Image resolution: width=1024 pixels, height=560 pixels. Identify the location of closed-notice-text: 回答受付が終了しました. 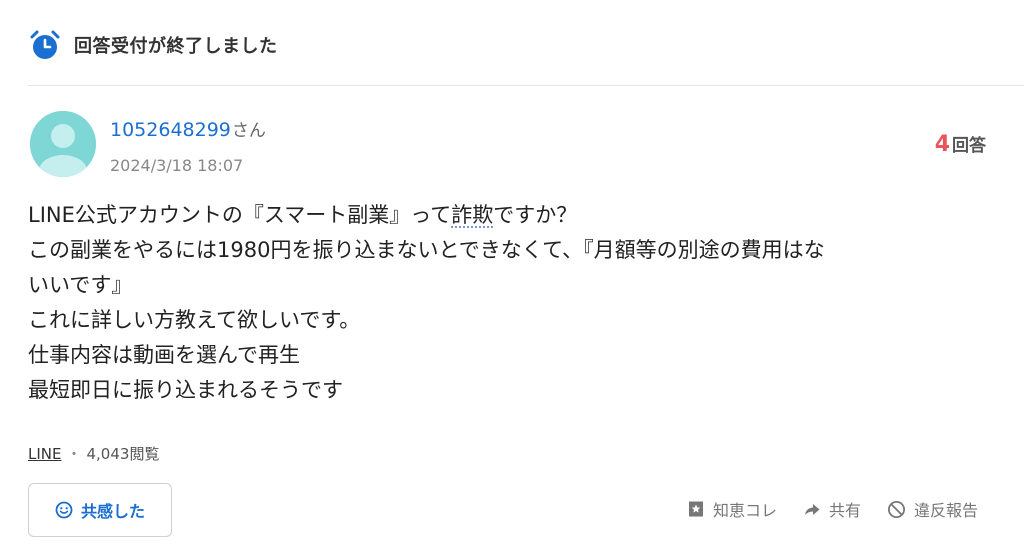
(176, 46).